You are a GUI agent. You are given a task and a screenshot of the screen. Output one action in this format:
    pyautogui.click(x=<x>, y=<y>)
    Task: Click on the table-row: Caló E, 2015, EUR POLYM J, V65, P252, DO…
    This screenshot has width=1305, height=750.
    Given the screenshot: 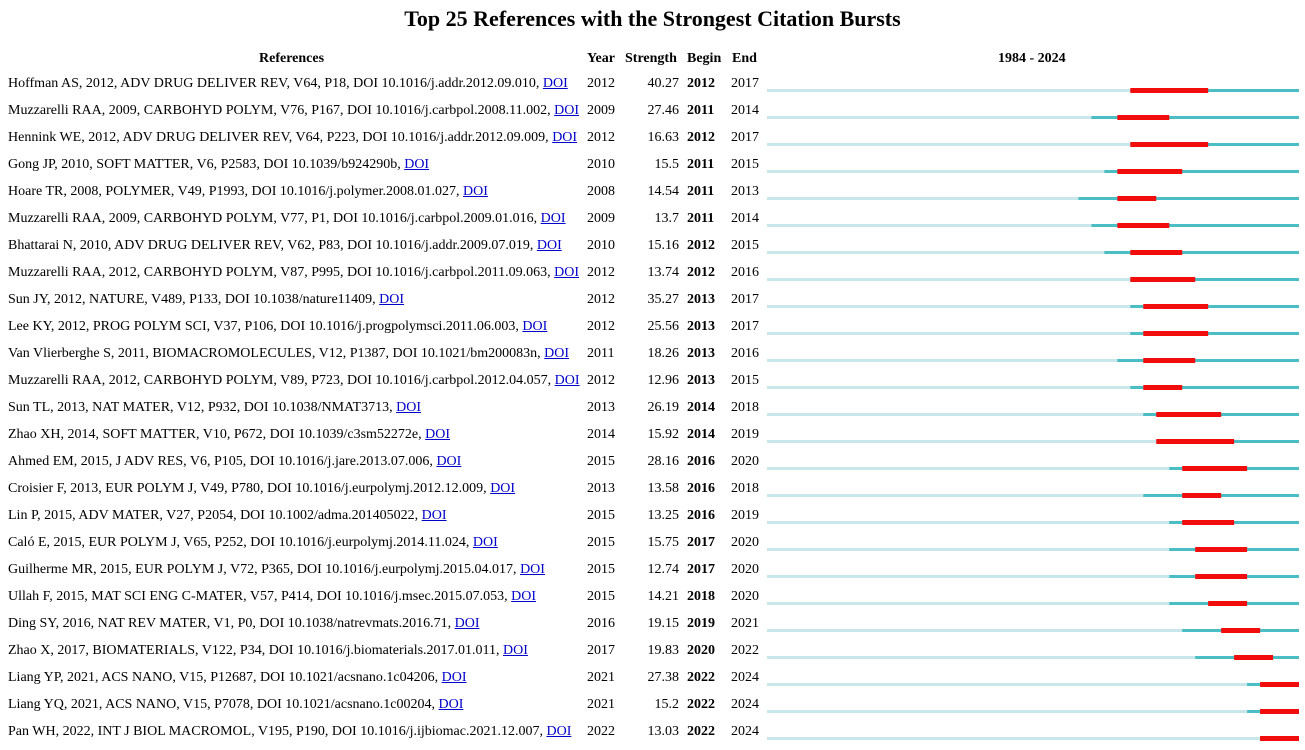 What is the action you would take?
    pyautogui.click(x=652, y=545)
    